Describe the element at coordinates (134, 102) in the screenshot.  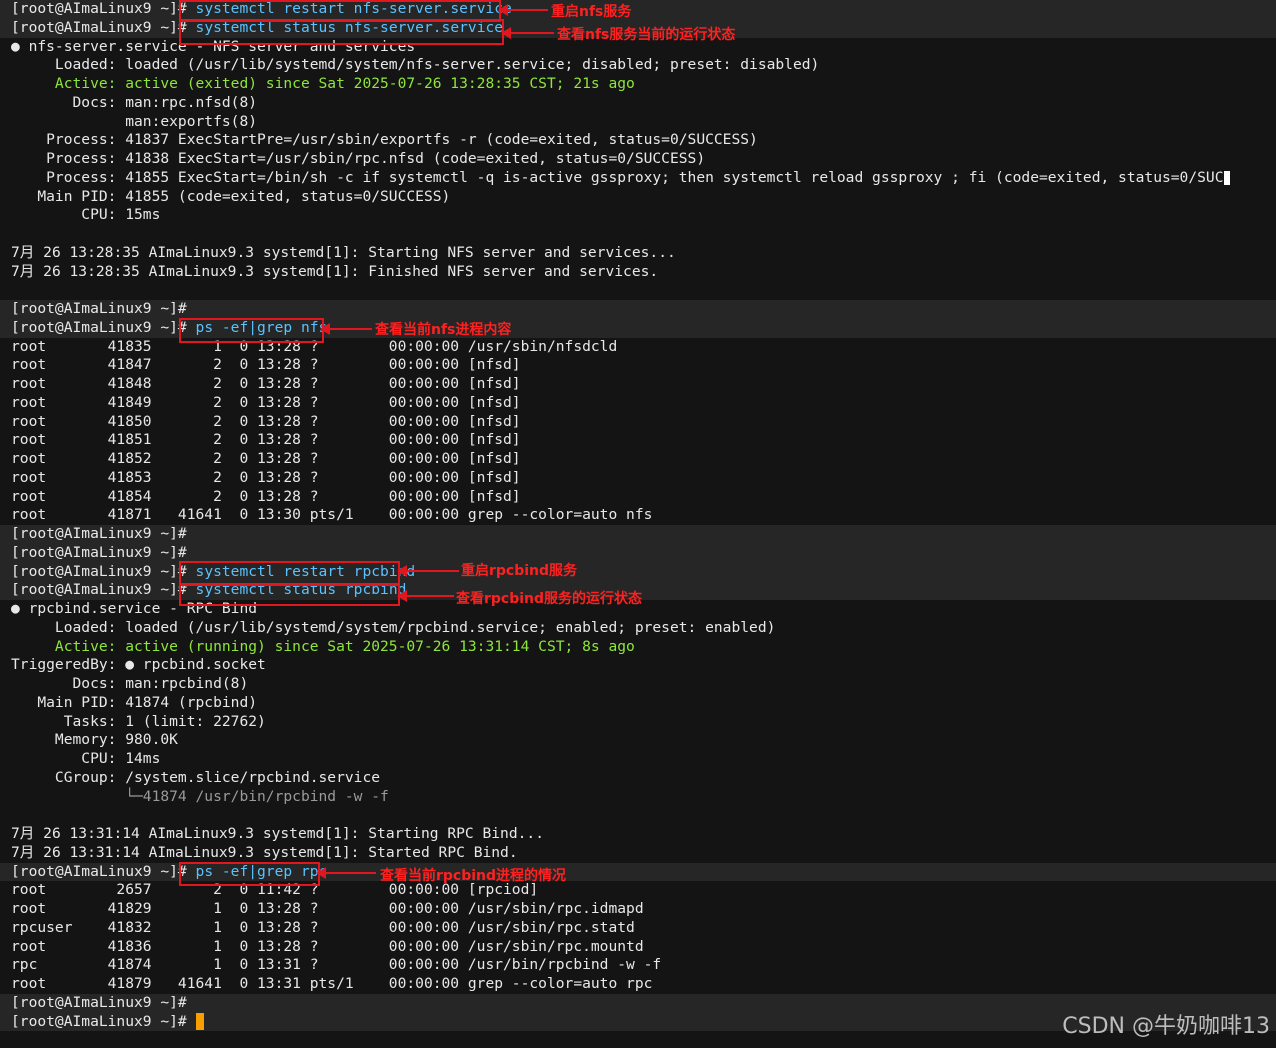
I see `status-docs: Docs: man:rpc.nfsd(8)` at that location.